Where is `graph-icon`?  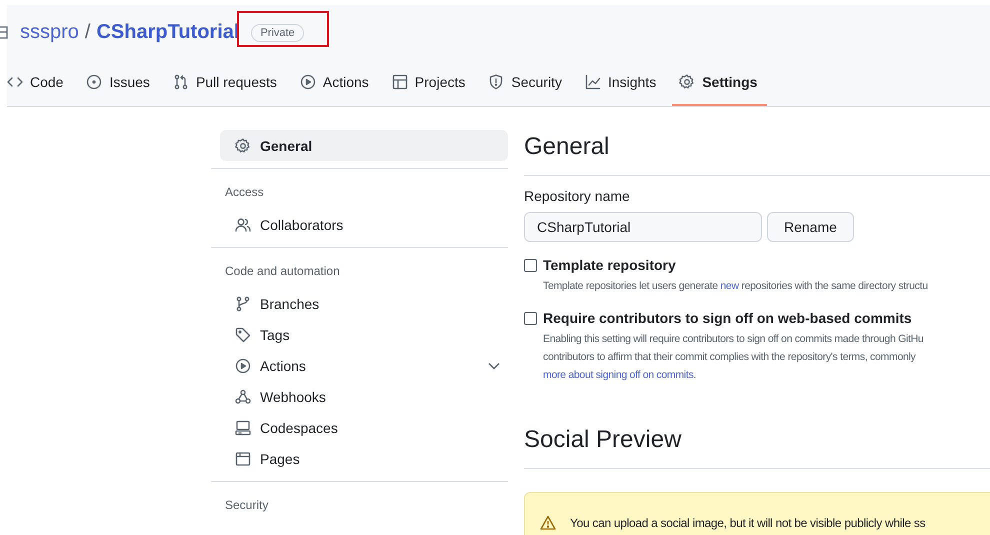
graph-icon is located at coordinates (592, 82).